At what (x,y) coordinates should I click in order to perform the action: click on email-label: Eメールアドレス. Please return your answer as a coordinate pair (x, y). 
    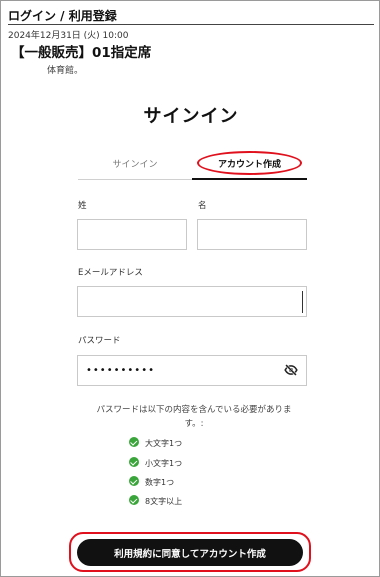
    Looking at the image, I should click on (110, 273).